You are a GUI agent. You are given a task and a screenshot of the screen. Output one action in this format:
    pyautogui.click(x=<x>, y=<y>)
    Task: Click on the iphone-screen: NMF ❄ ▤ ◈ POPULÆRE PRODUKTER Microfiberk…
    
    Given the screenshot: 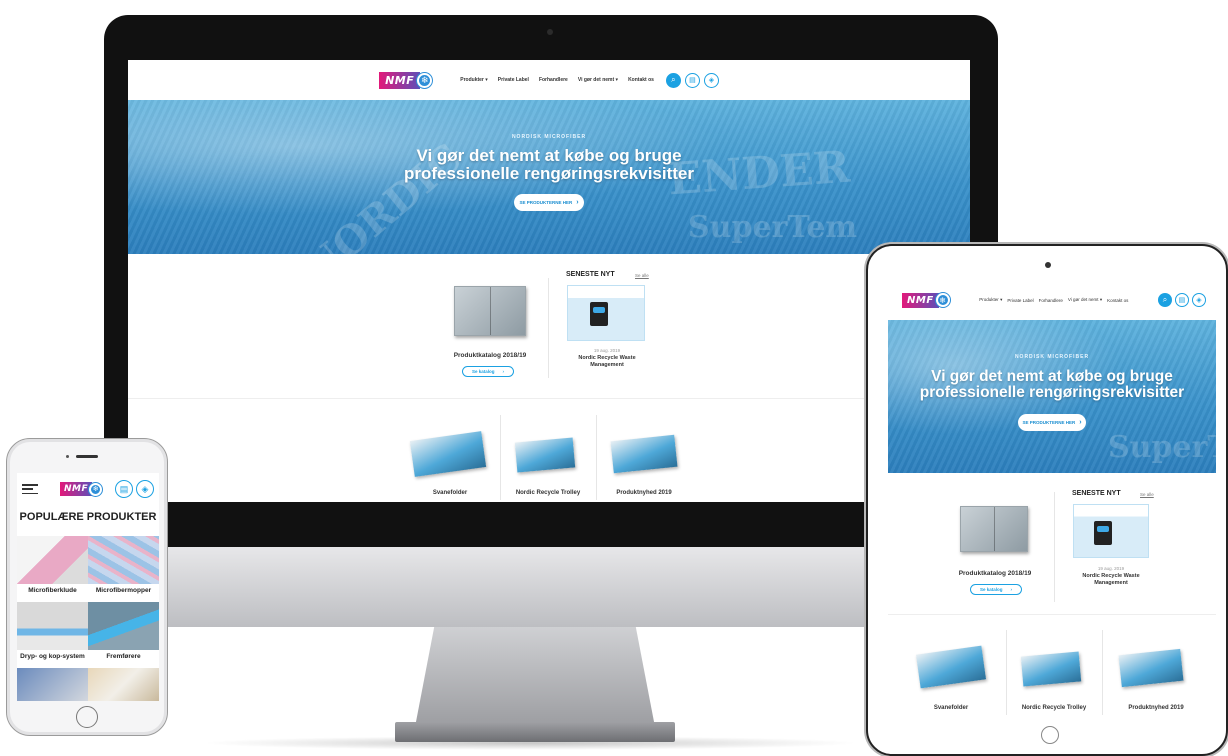 What is the action you would take?
    pyautogui.click(x=88, y=587)
    